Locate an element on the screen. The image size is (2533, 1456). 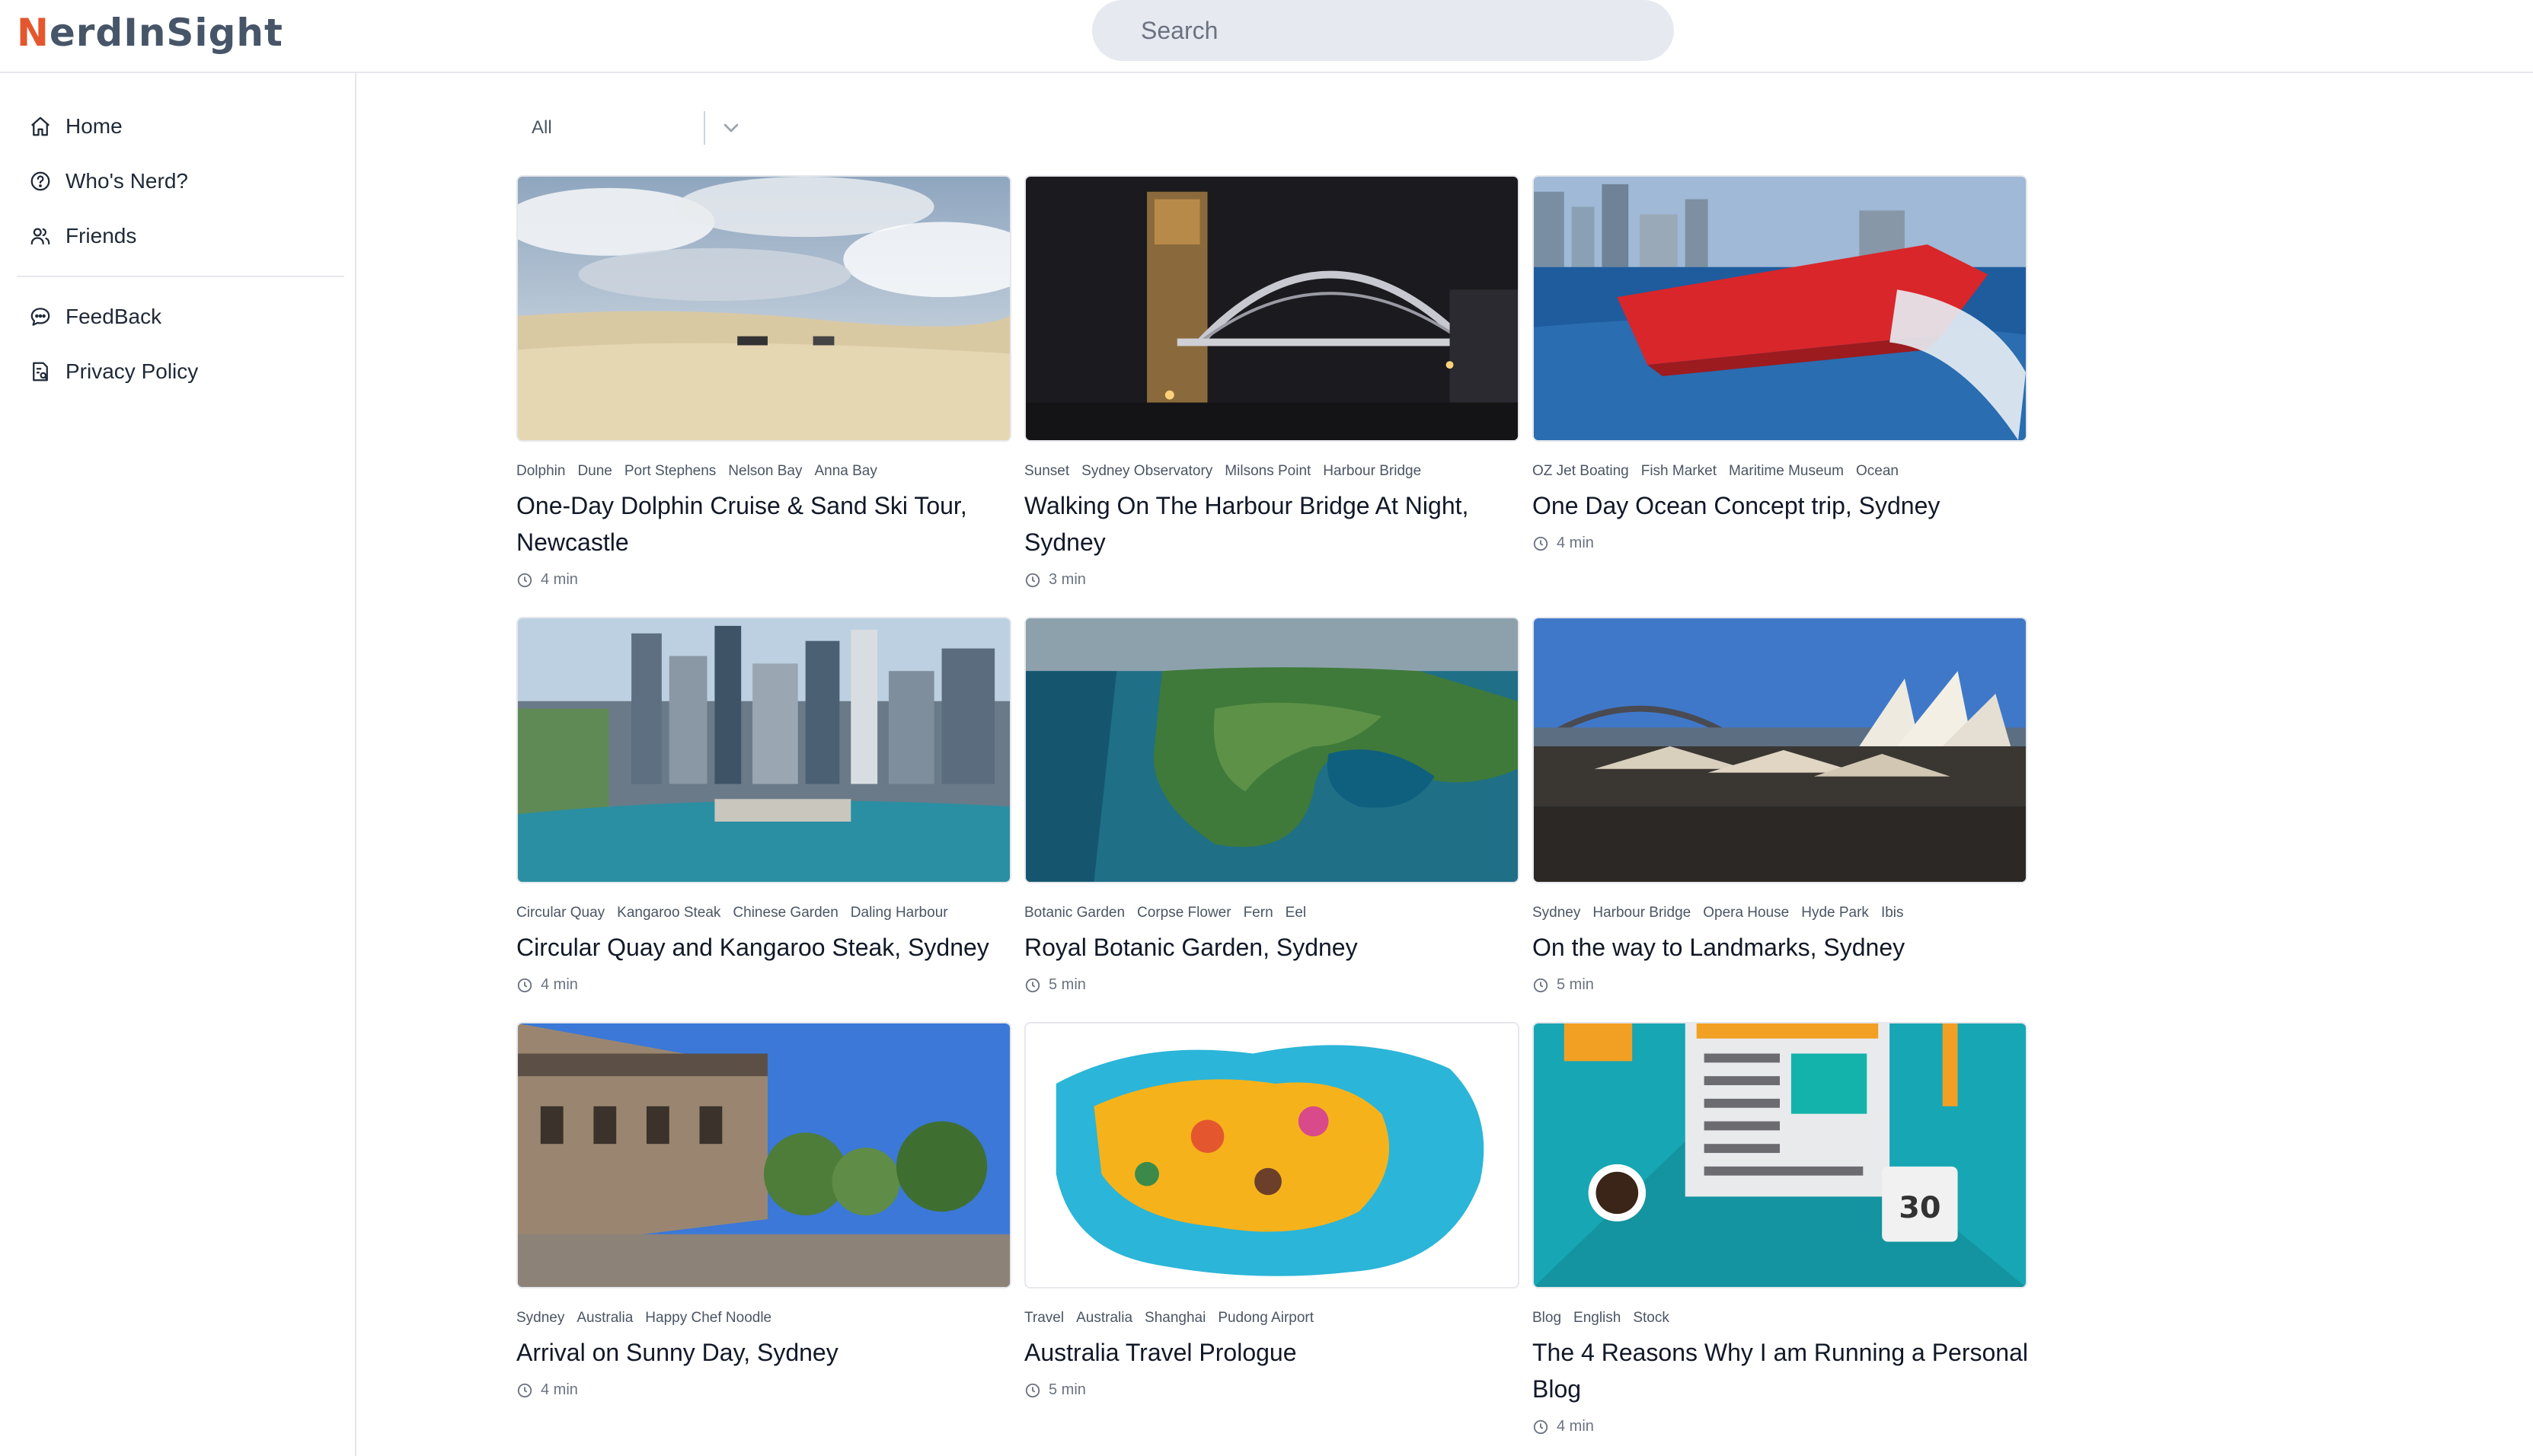
post-tag: Stock is located at coordinates (1651, 1318).